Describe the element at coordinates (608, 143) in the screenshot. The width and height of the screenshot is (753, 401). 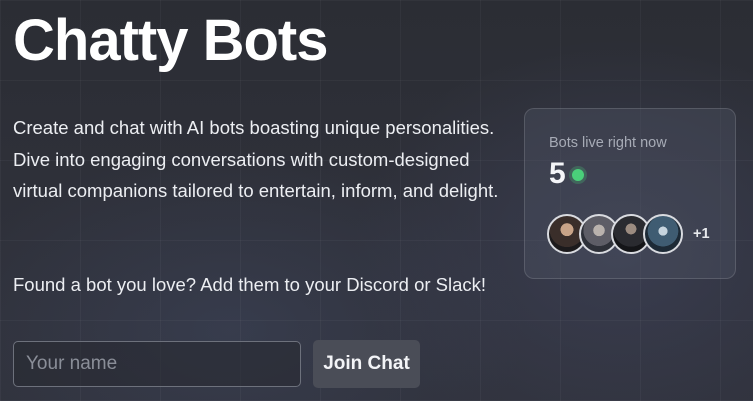
I see `live-bots-label: Bots live right now` at that location.